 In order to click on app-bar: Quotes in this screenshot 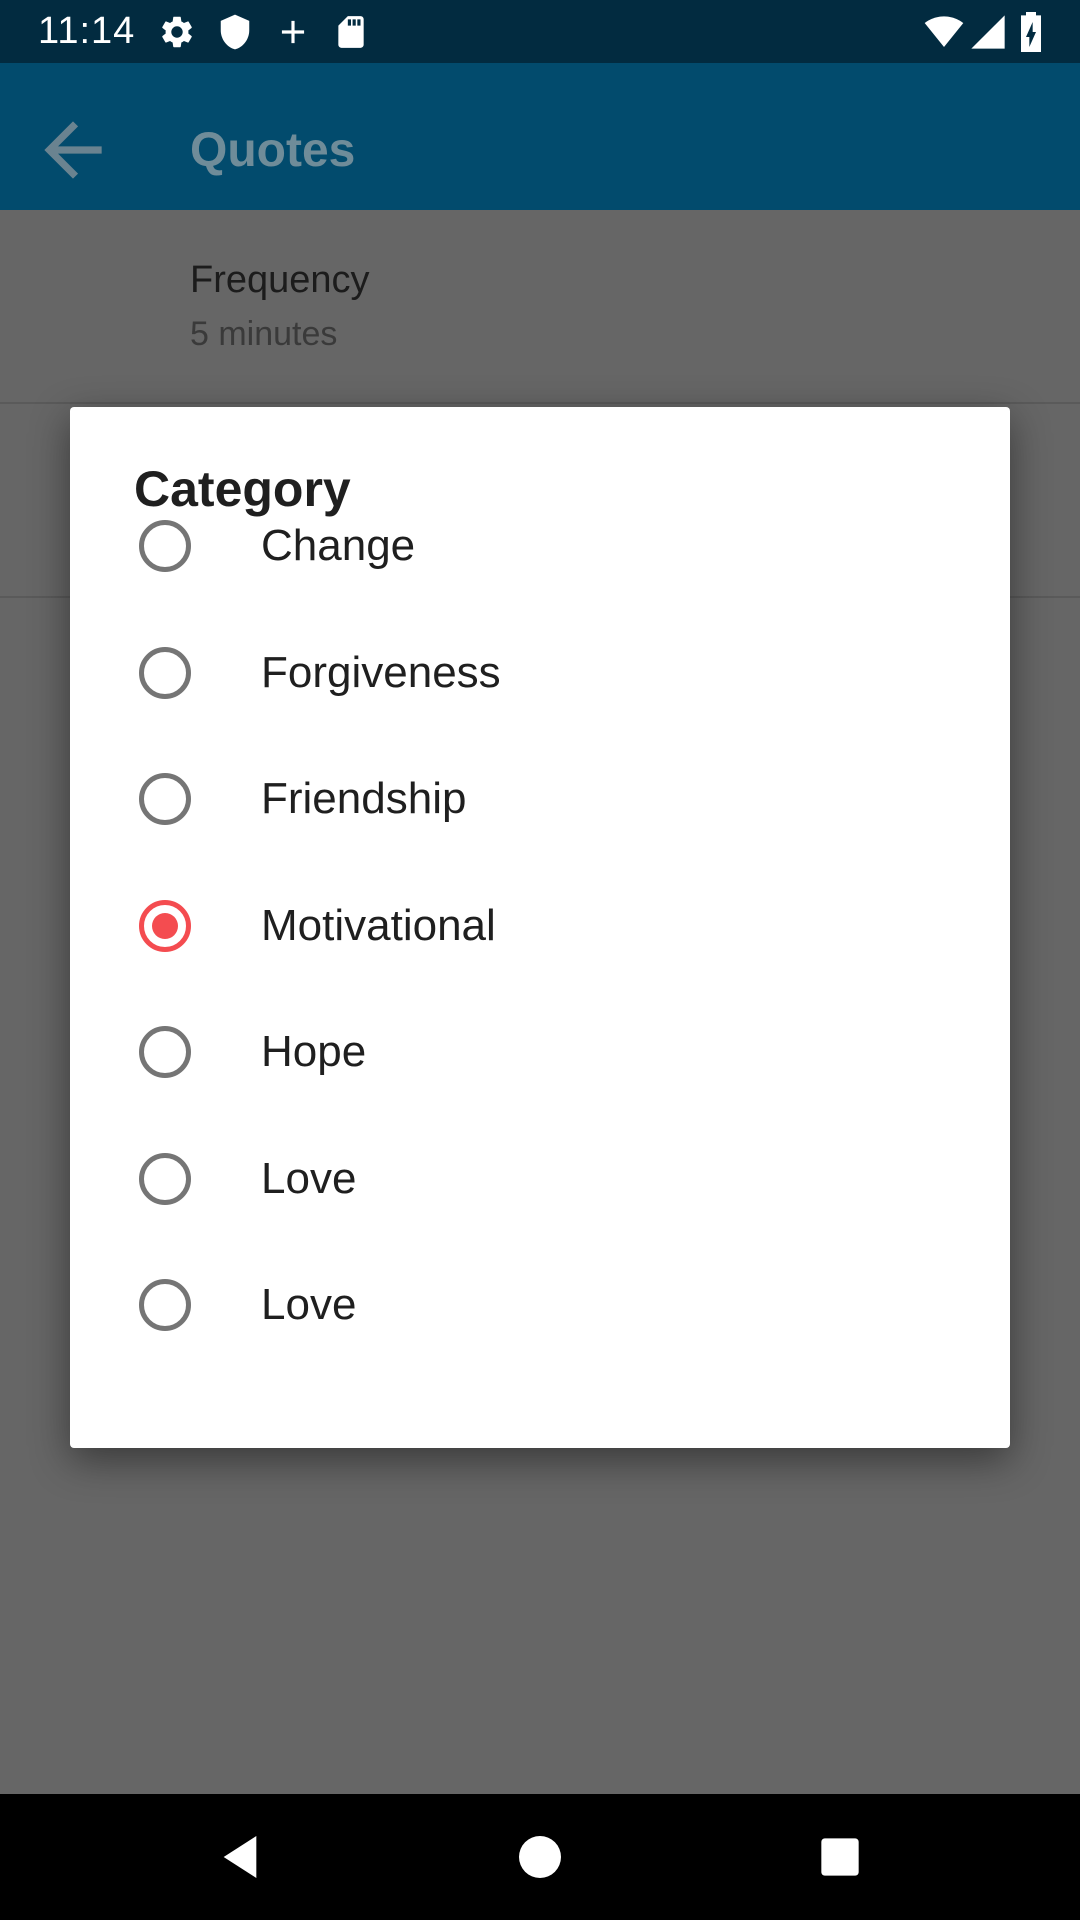, I will do `click(540, 136)`.